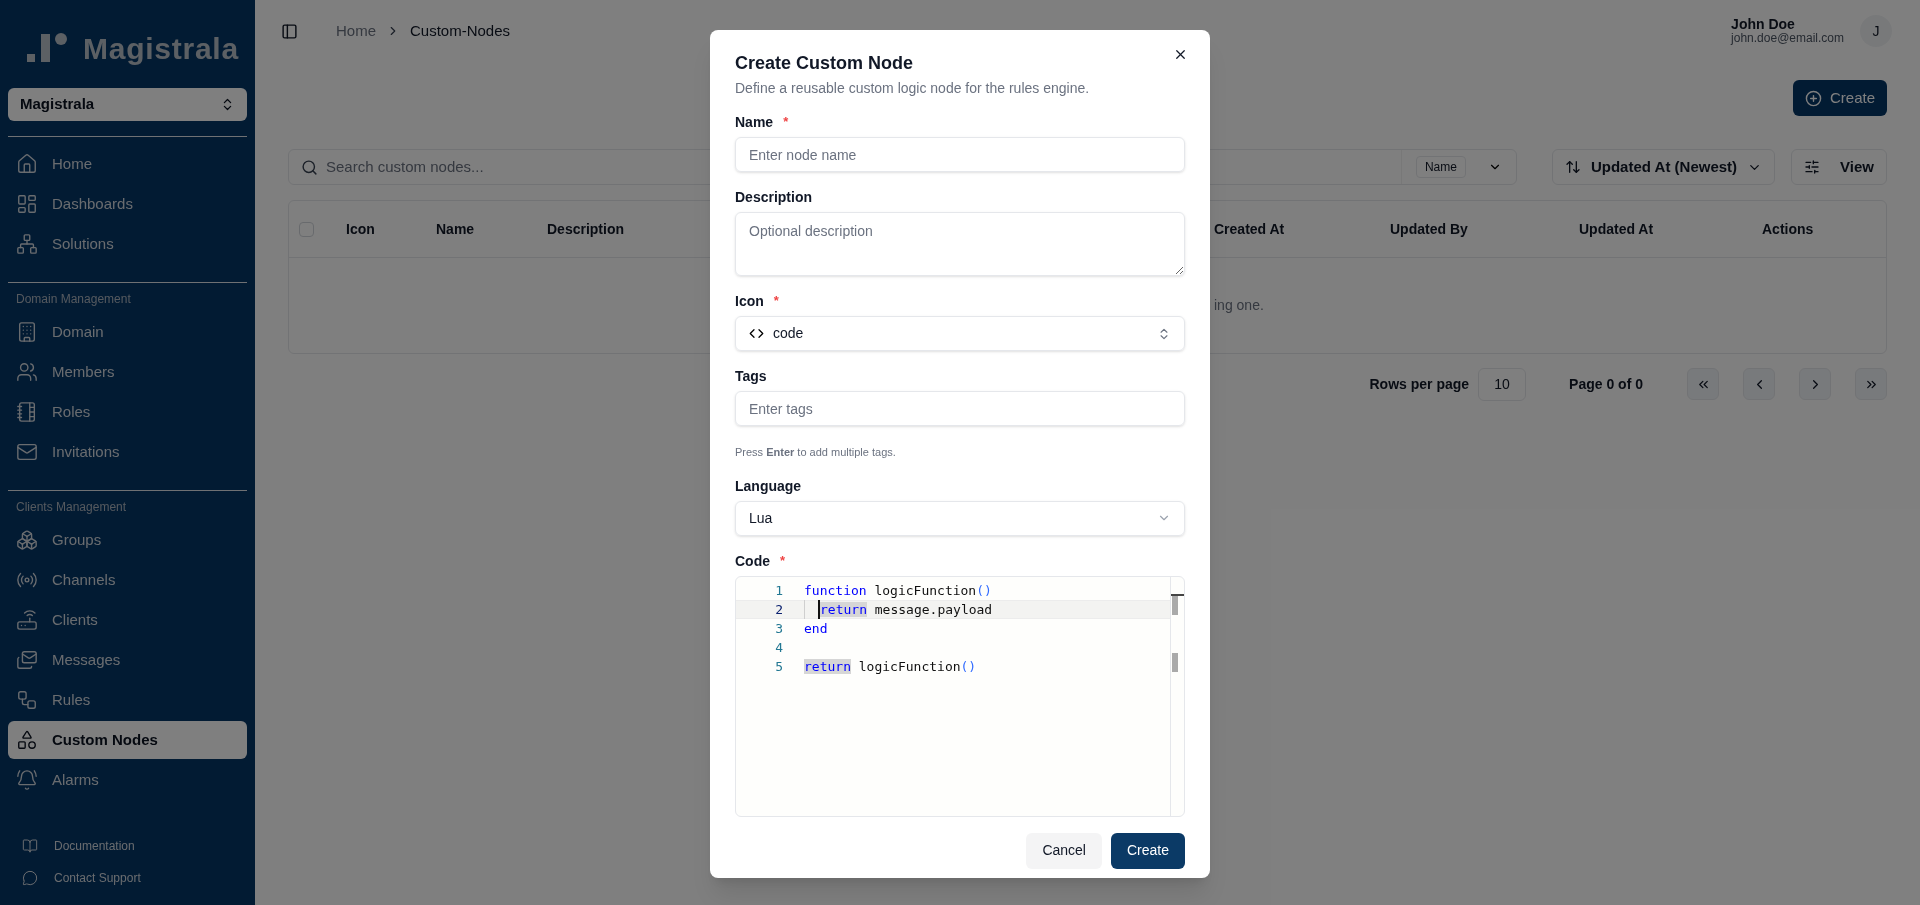  Describe the element at coordinates (27, 540) in the screenshot. I see `boxes-icon` at that location.